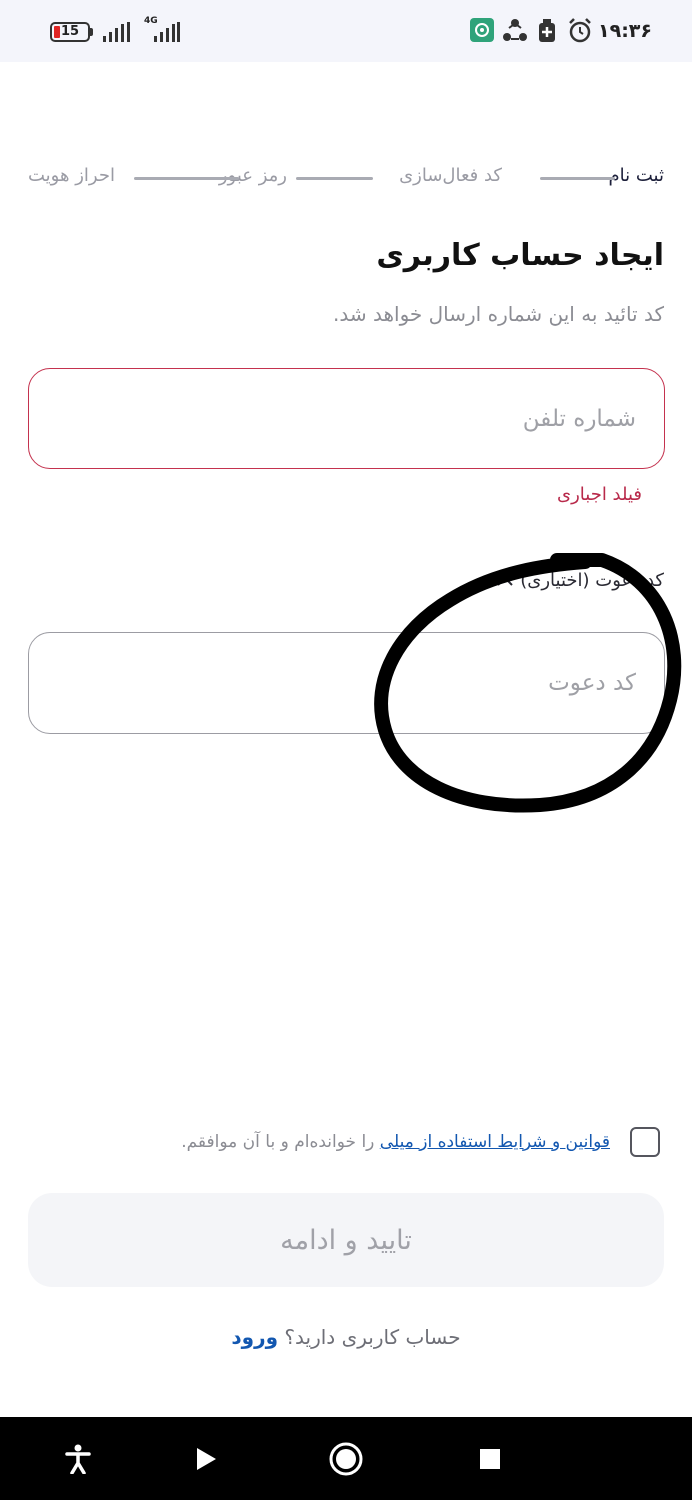 Image resolution: width=692 pixels, height=1500 pixels. I want to click on invite-code-toggle-label: کد دعوت (اختیاری), so click(592, 580).